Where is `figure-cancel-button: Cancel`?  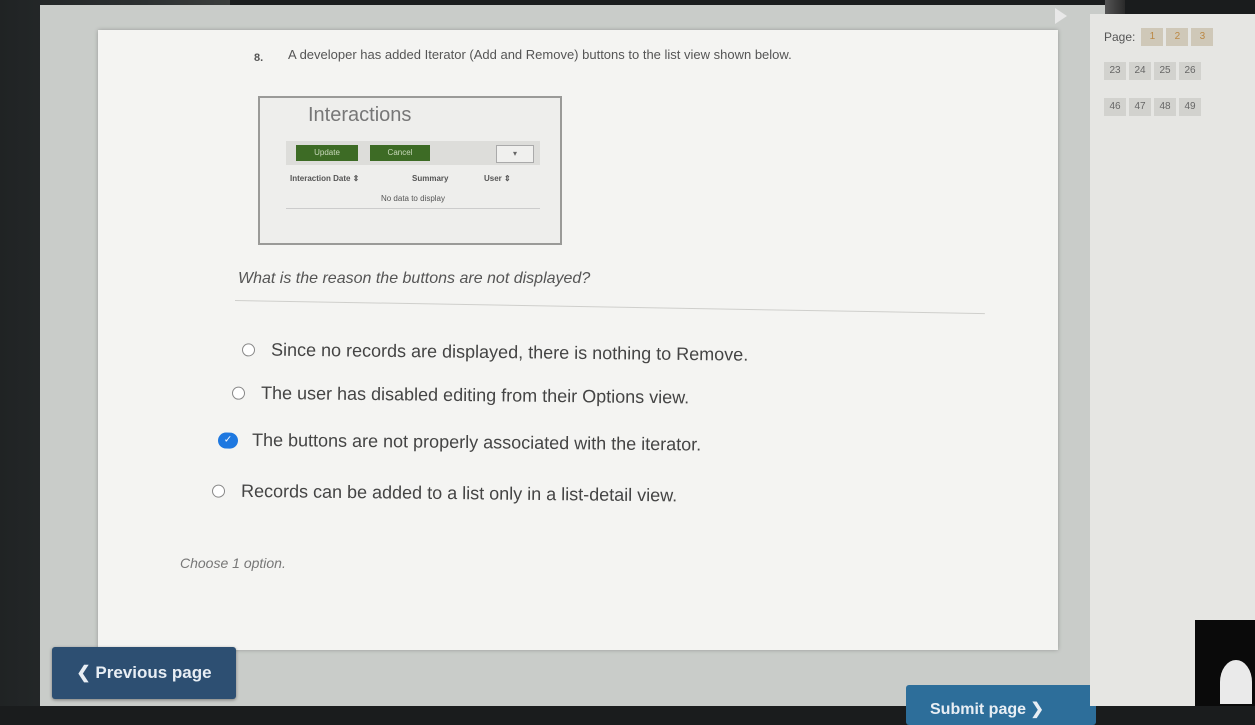
figure-cancel-button: Cancel is located at coordinates (400, 153).